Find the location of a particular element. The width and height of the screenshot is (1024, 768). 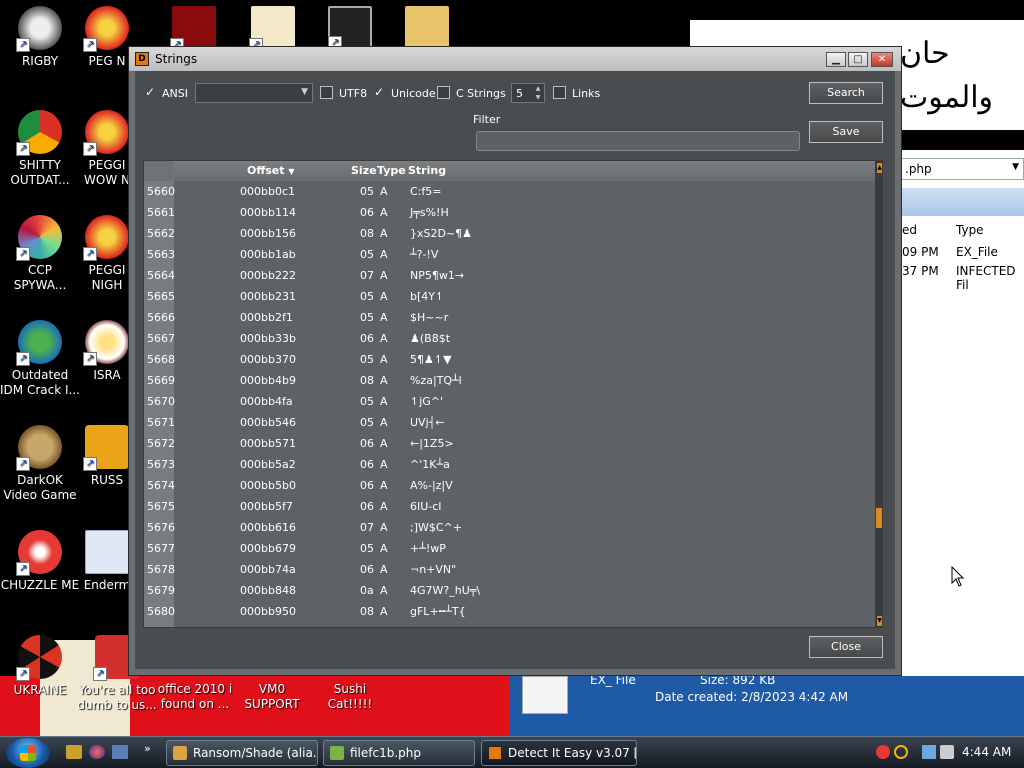

table-row: 5671 000bb546 05 A UVj┤← is located at coordinates (509, 422).